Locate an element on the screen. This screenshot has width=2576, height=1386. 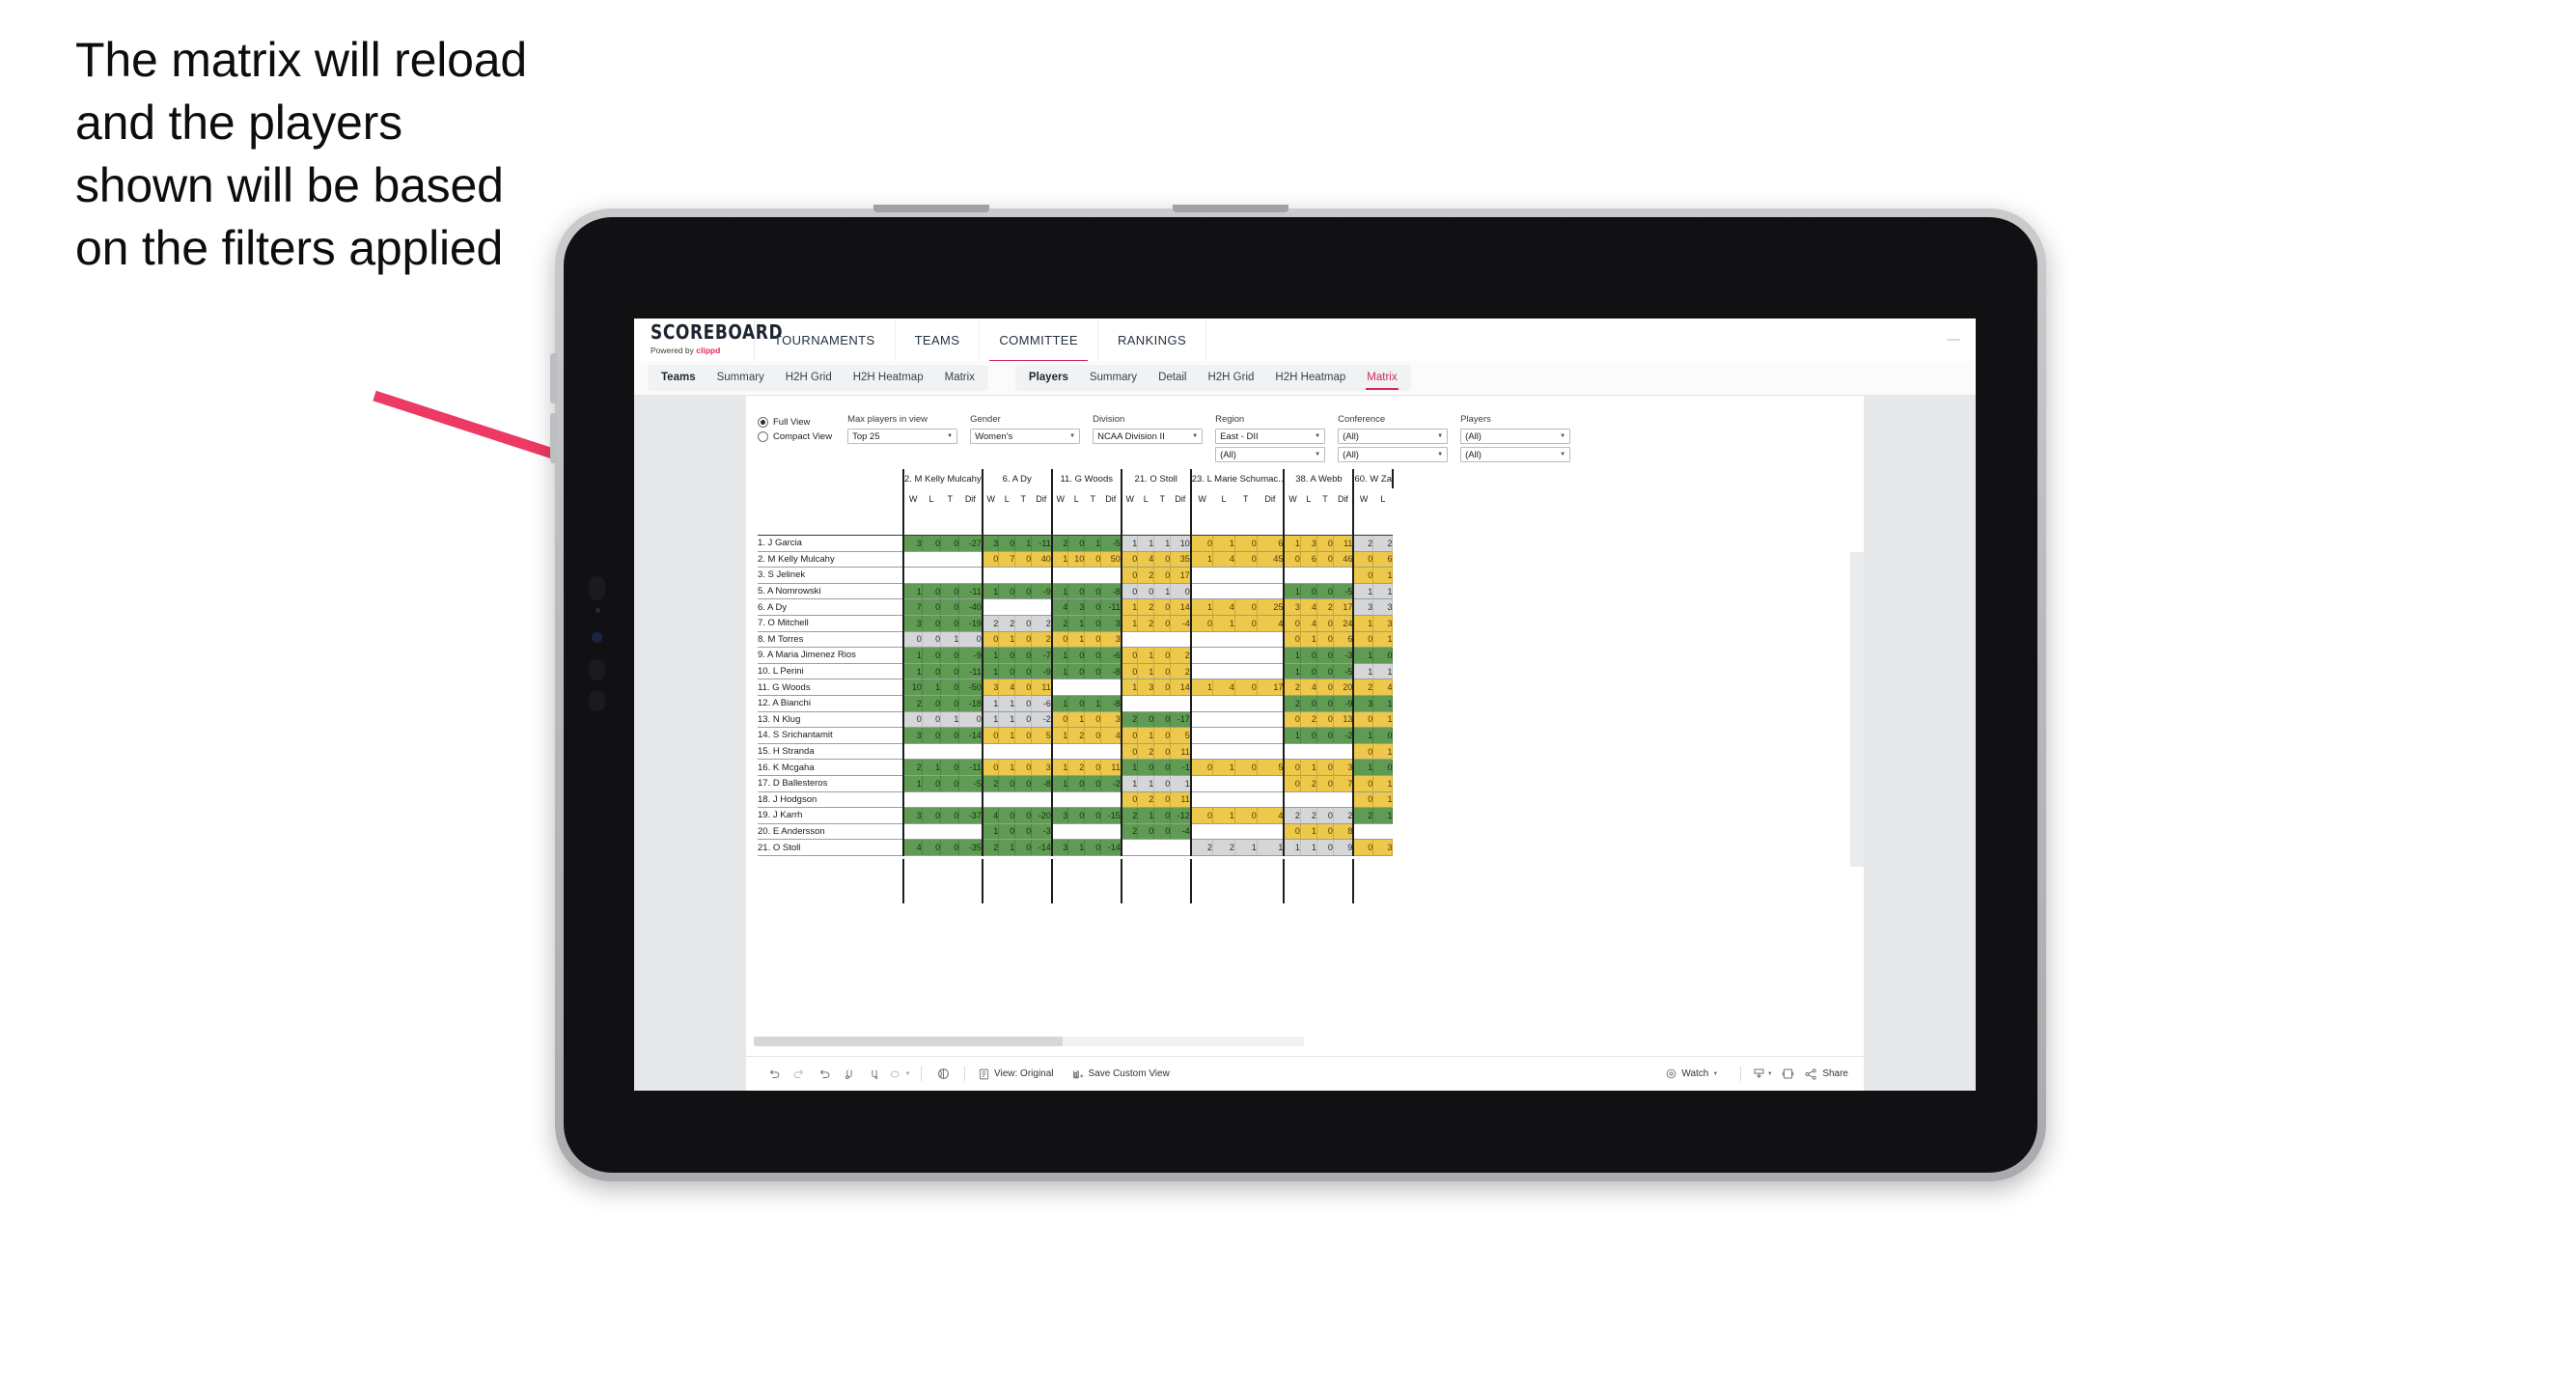
subnav-players-matrix: Matrix is located at coordinates (1381, 378).